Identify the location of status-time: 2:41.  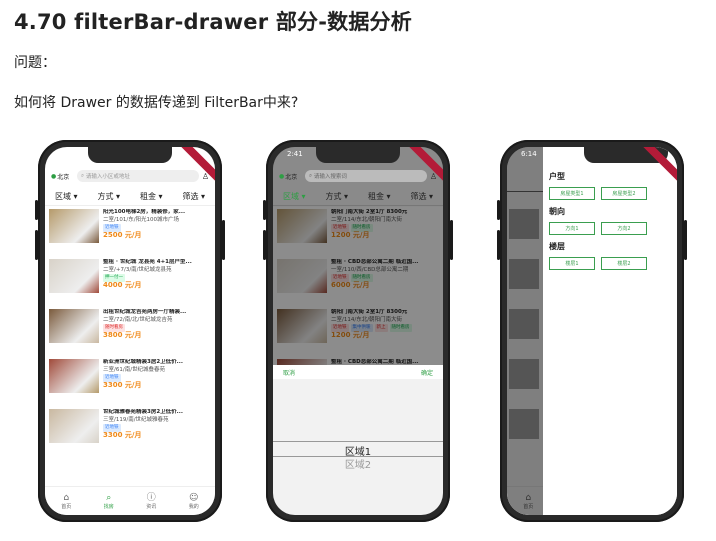
(295, 154).